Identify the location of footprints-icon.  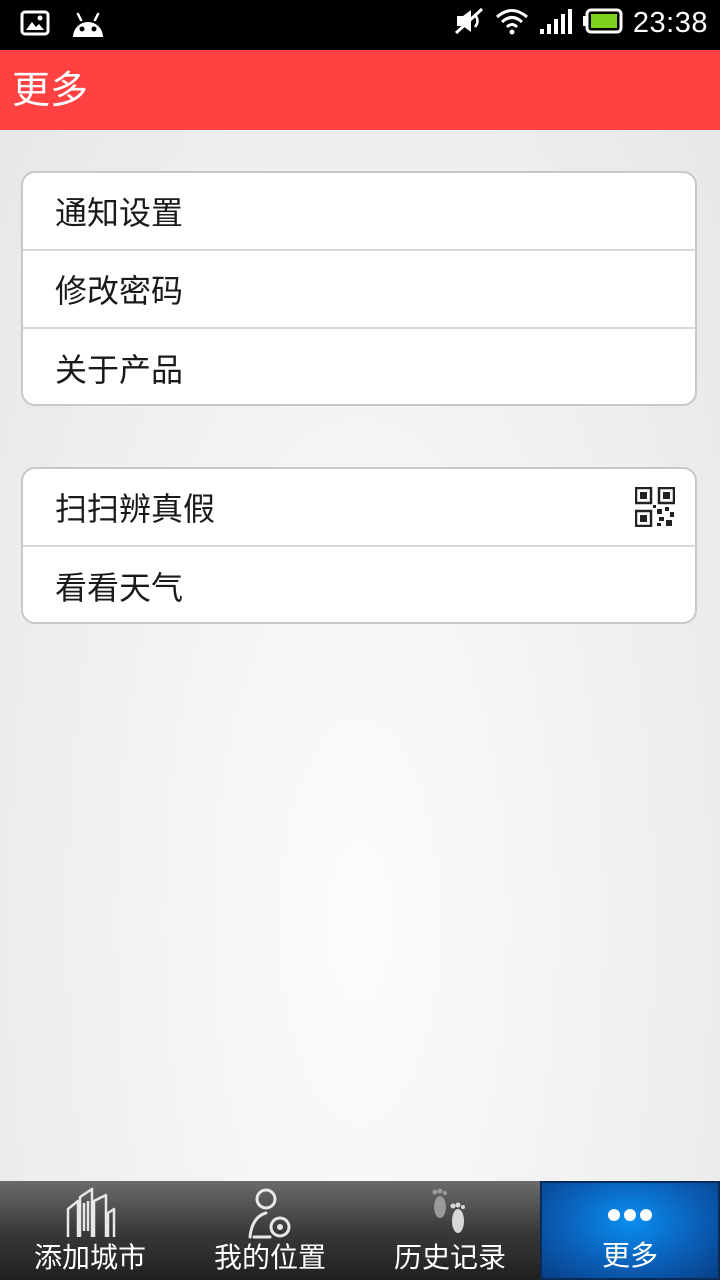
(450, 1214).